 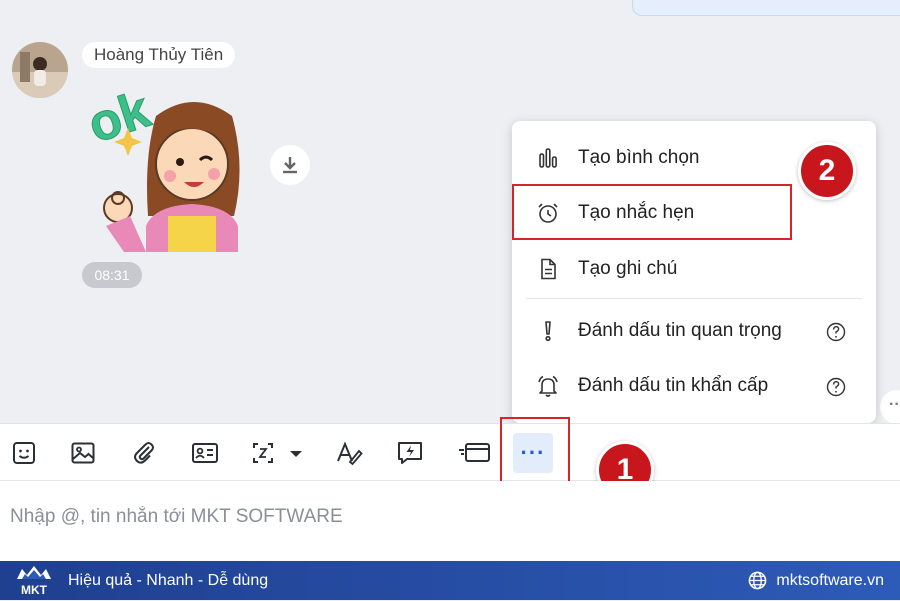 I want to click on attachment-icon, so click(x=144, y=453).